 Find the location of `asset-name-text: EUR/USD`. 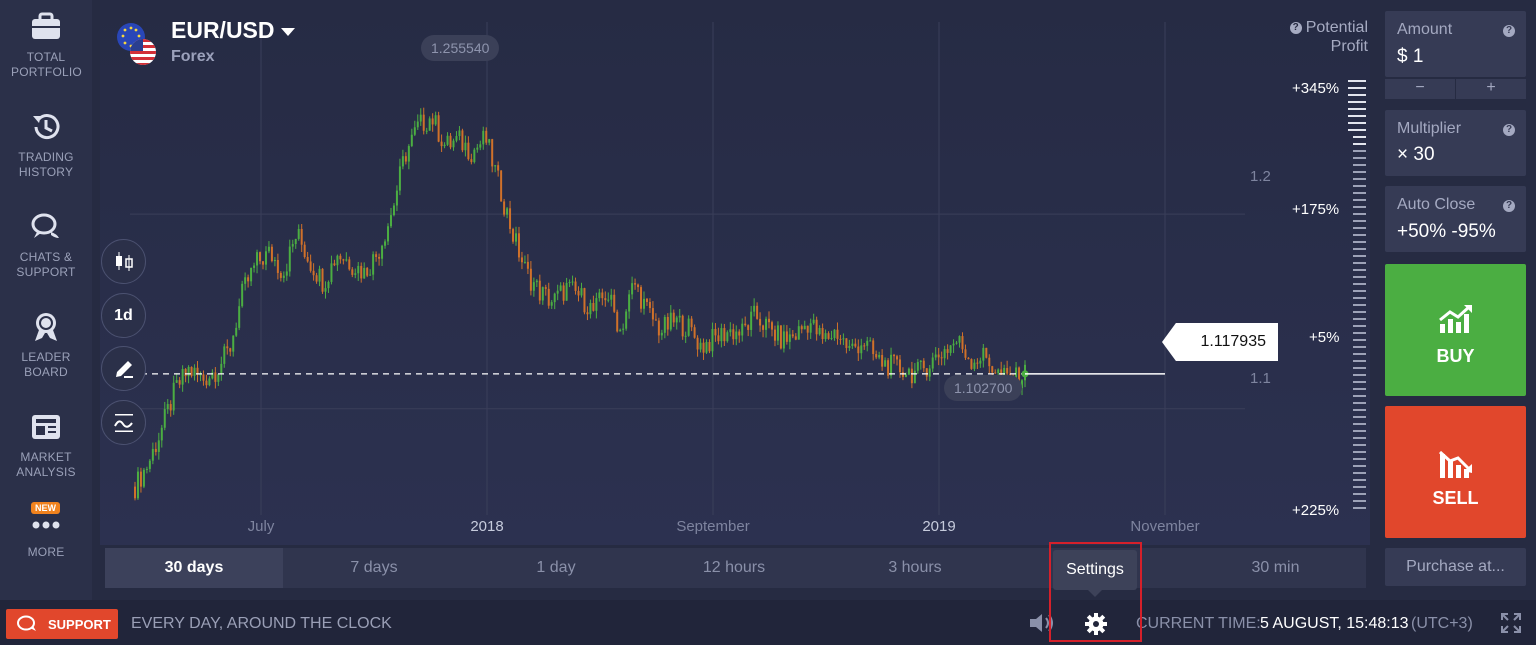

asset-name-text: EUR/USD is located at coordinates (223, 30).